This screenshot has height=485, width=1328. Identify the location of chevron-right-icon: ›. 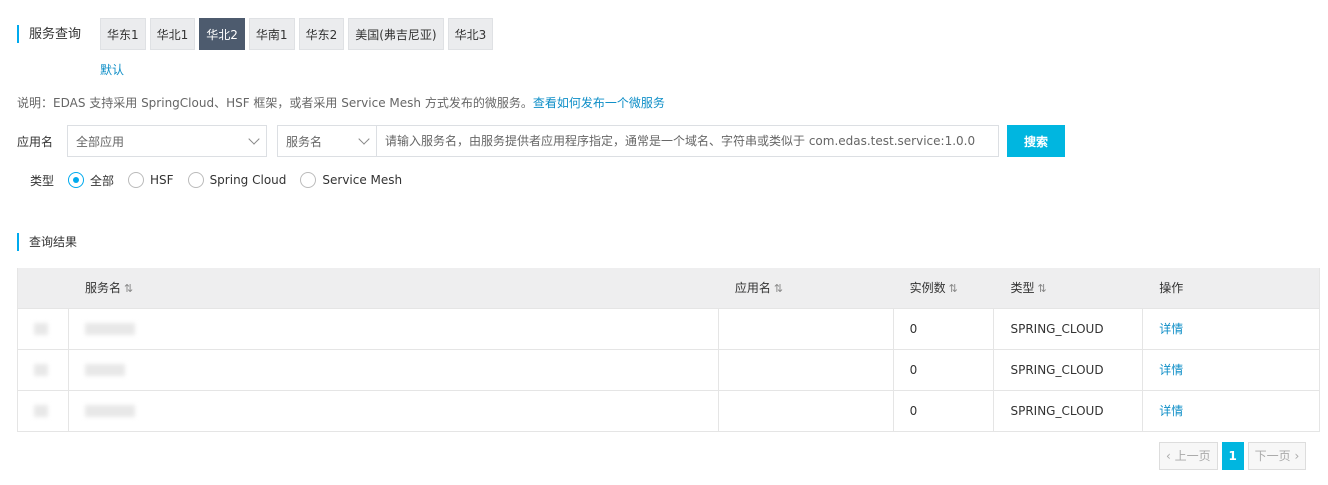
(1295, 456).